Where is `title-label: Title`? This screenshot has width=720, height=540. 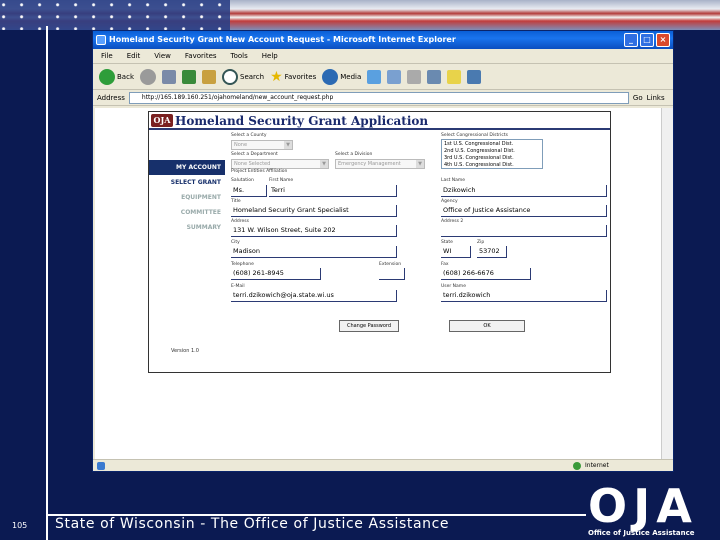 title-label: Title is located at coordinates (236, 201).